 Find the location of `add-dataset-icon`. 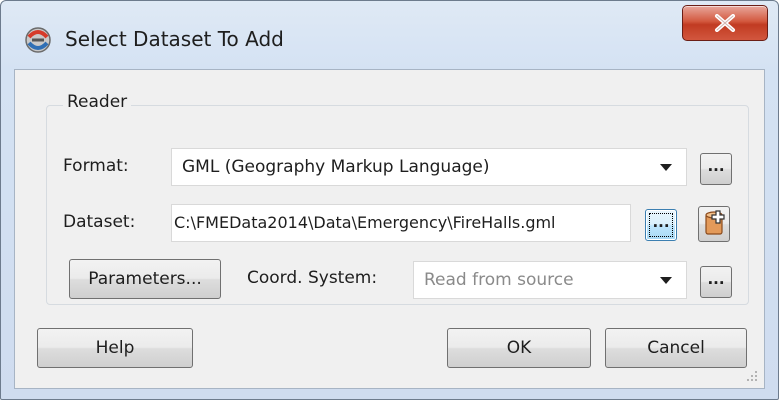

add-dataset-icon is located at coordinates (715, 222).